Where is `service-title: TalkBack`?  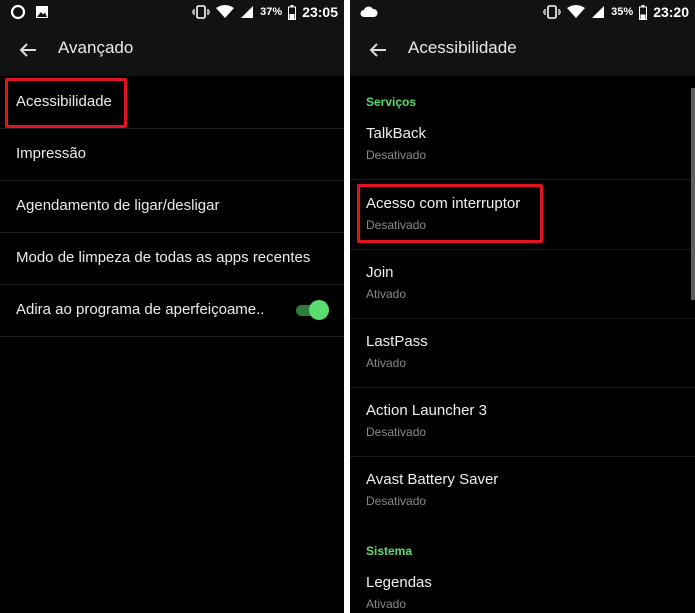
service-title: TalkBack is located at coordinates (396, 133).